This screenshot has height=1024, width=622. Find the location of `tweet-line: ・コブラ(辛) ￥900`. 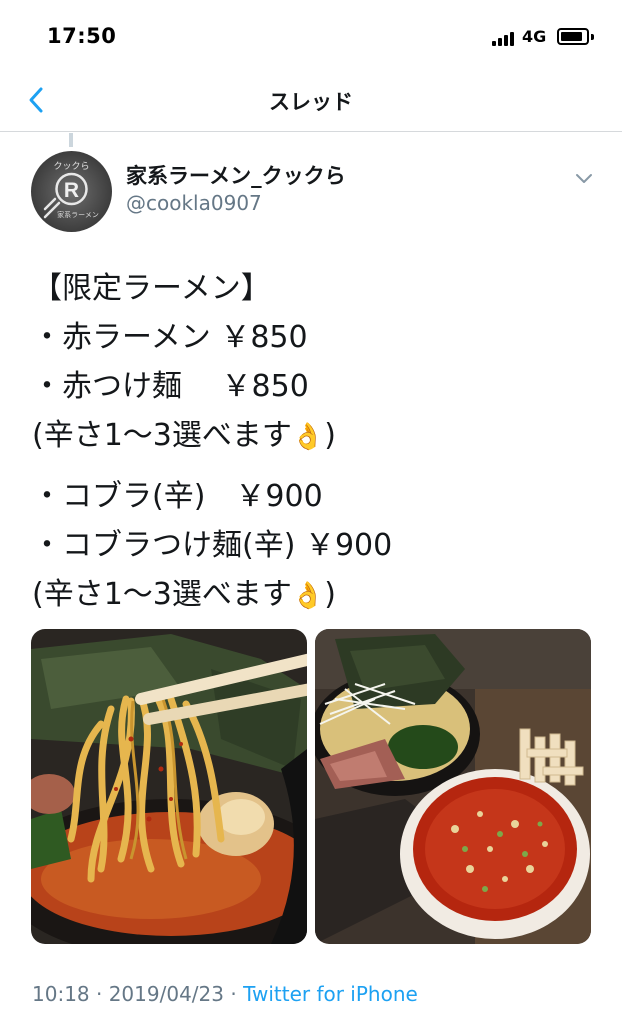

tweet-line: ・コブラ(辛) ￥900 is located at coordinates (177, 496).